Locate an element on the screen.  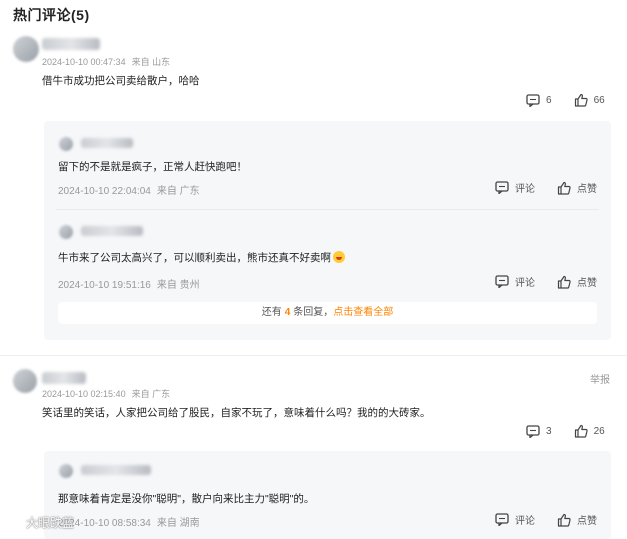
reply-actions: 评论 点赞 is located at coordinates (546, 519).